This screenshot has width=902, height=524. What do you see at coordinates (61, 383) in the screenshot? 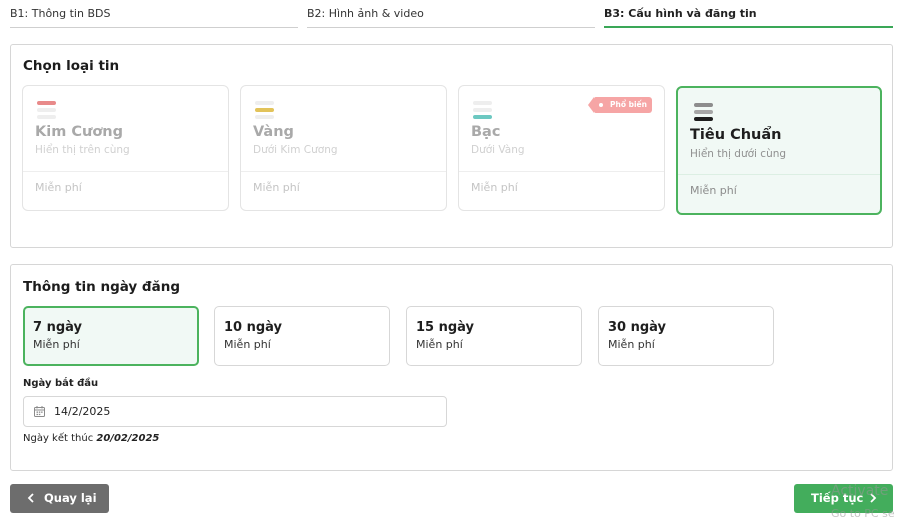
I see `start-date-label: Ngày bắt đầu` at bounding box center [61, 383].